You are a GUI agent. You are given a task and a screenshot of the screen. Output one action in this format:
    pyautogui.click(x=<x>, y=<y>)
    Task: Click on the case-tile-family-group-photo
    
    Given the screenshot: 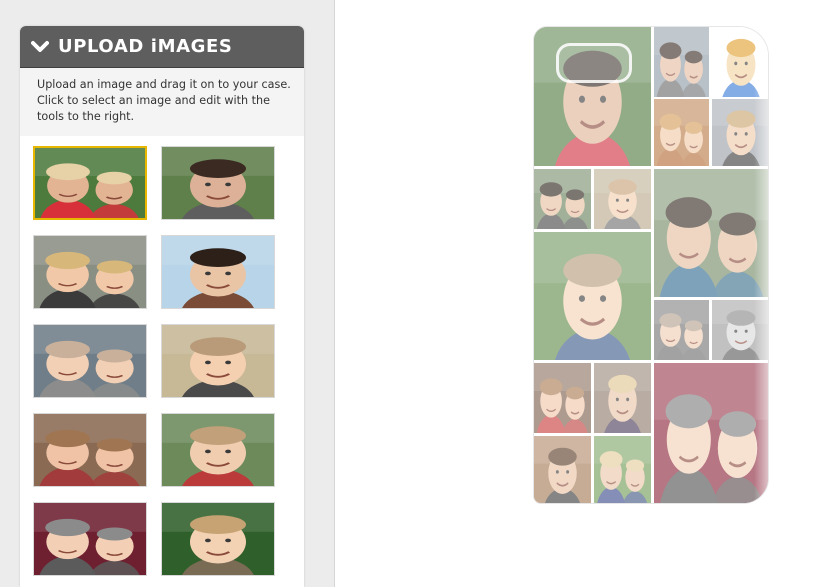 What is the action you would take?
    pyautogui.click(x=711, y=233)
    